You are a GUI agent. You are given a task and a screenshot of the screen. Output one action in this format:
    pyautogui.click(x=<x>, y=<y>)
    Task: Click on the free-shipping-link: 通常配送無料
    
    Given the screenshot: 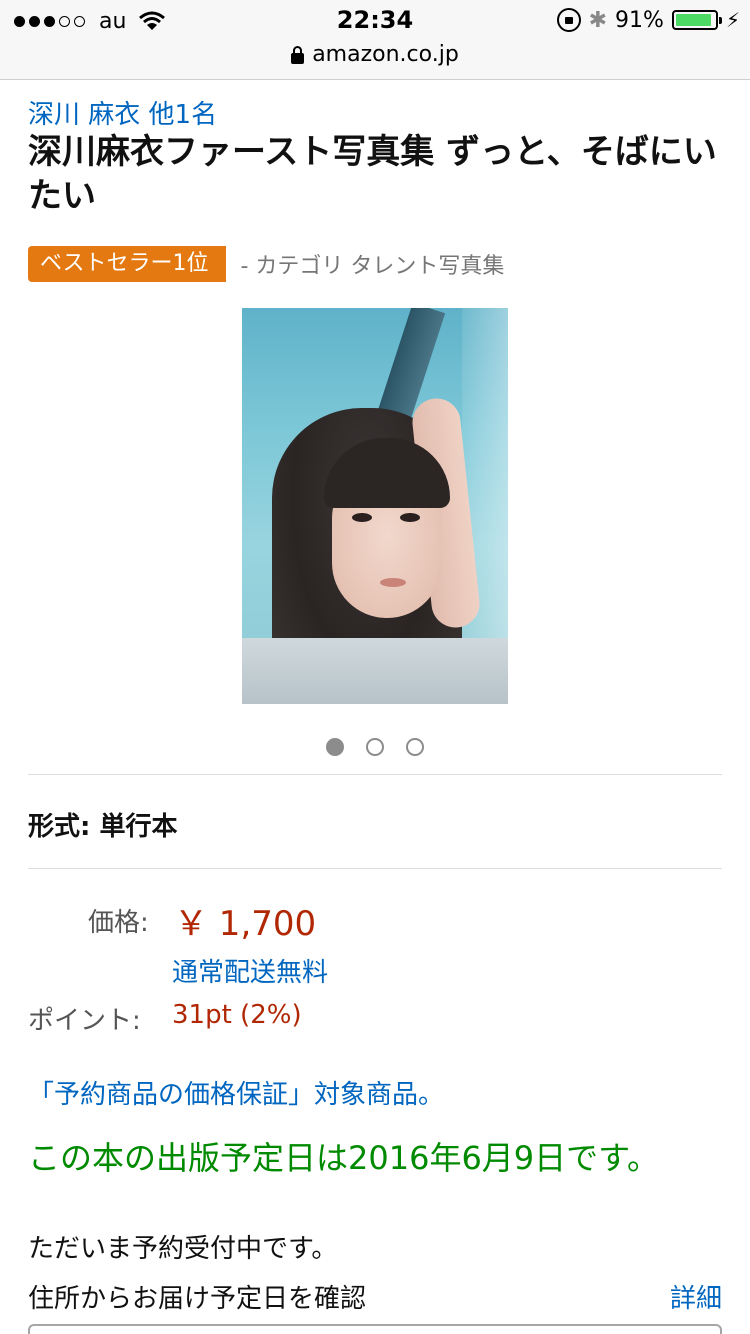 What is the action you would take?
    pyautogui.click(x=250, y=970)
    